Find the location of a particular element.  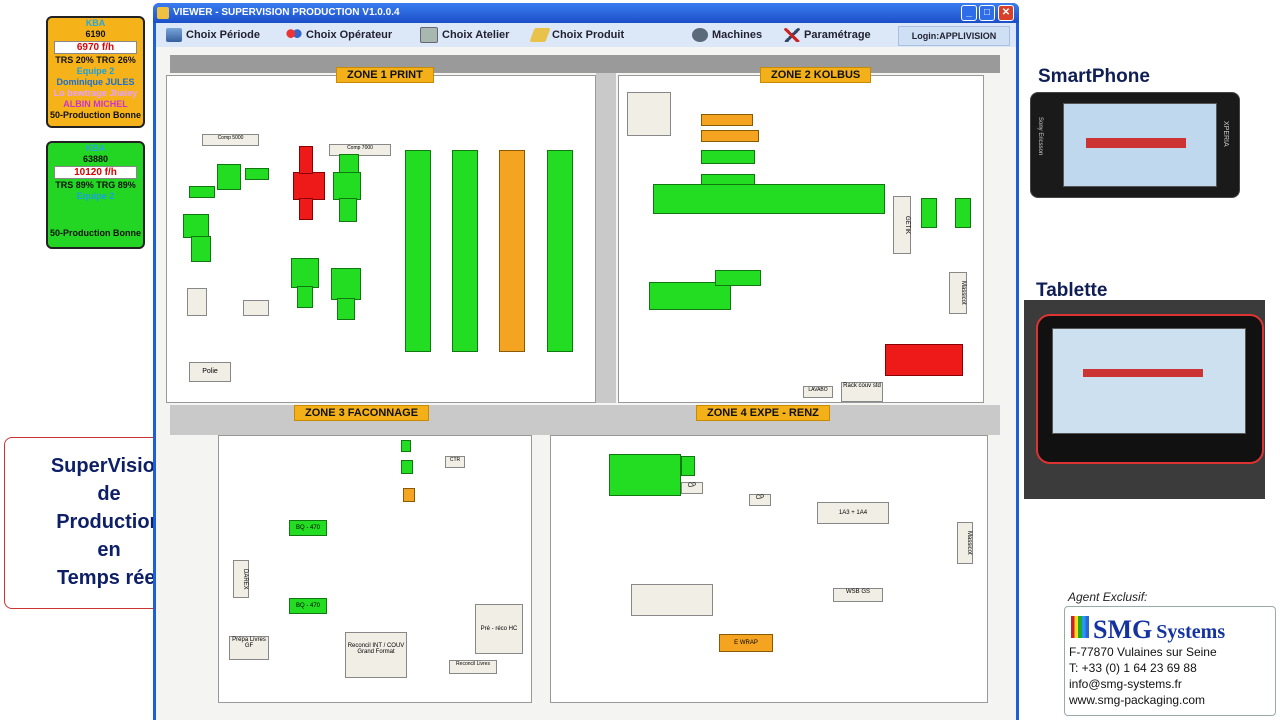

menu-choix-produit: Choix Produit is located at coordinates (577, 35).